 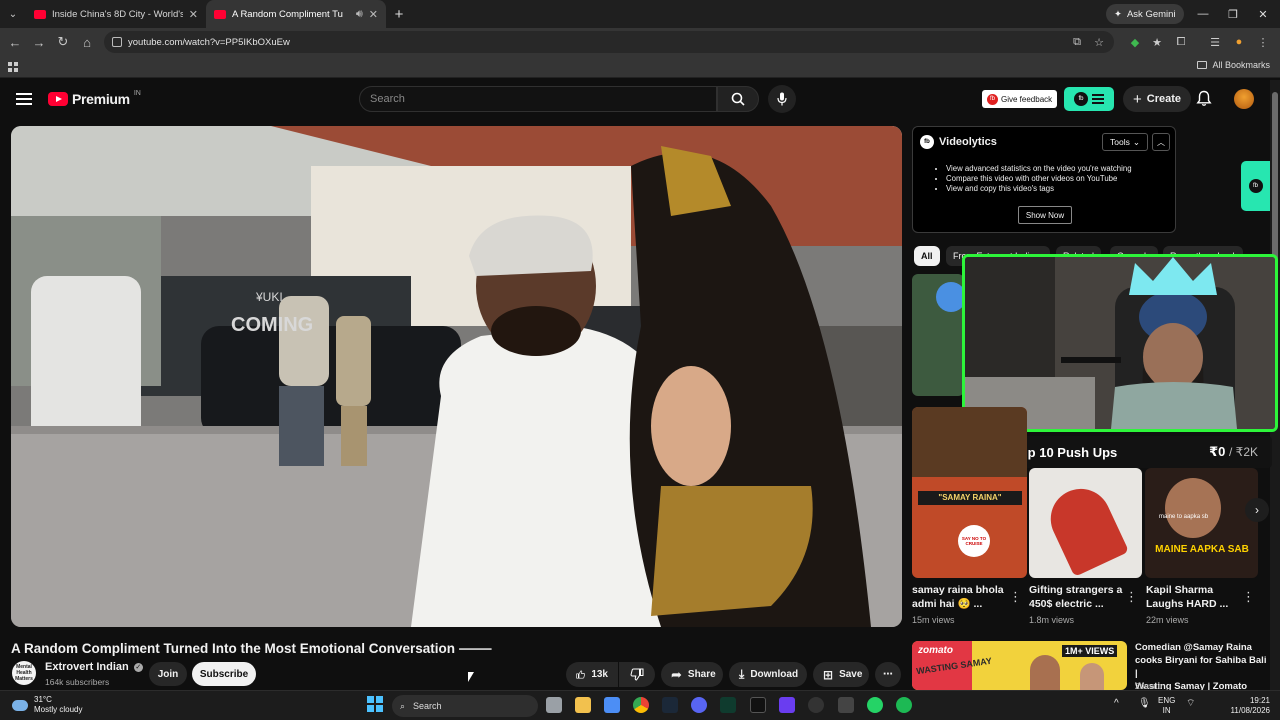 I want to click on all-bookmarks-button: All Bookmarks, so click(x=1233, y=65).